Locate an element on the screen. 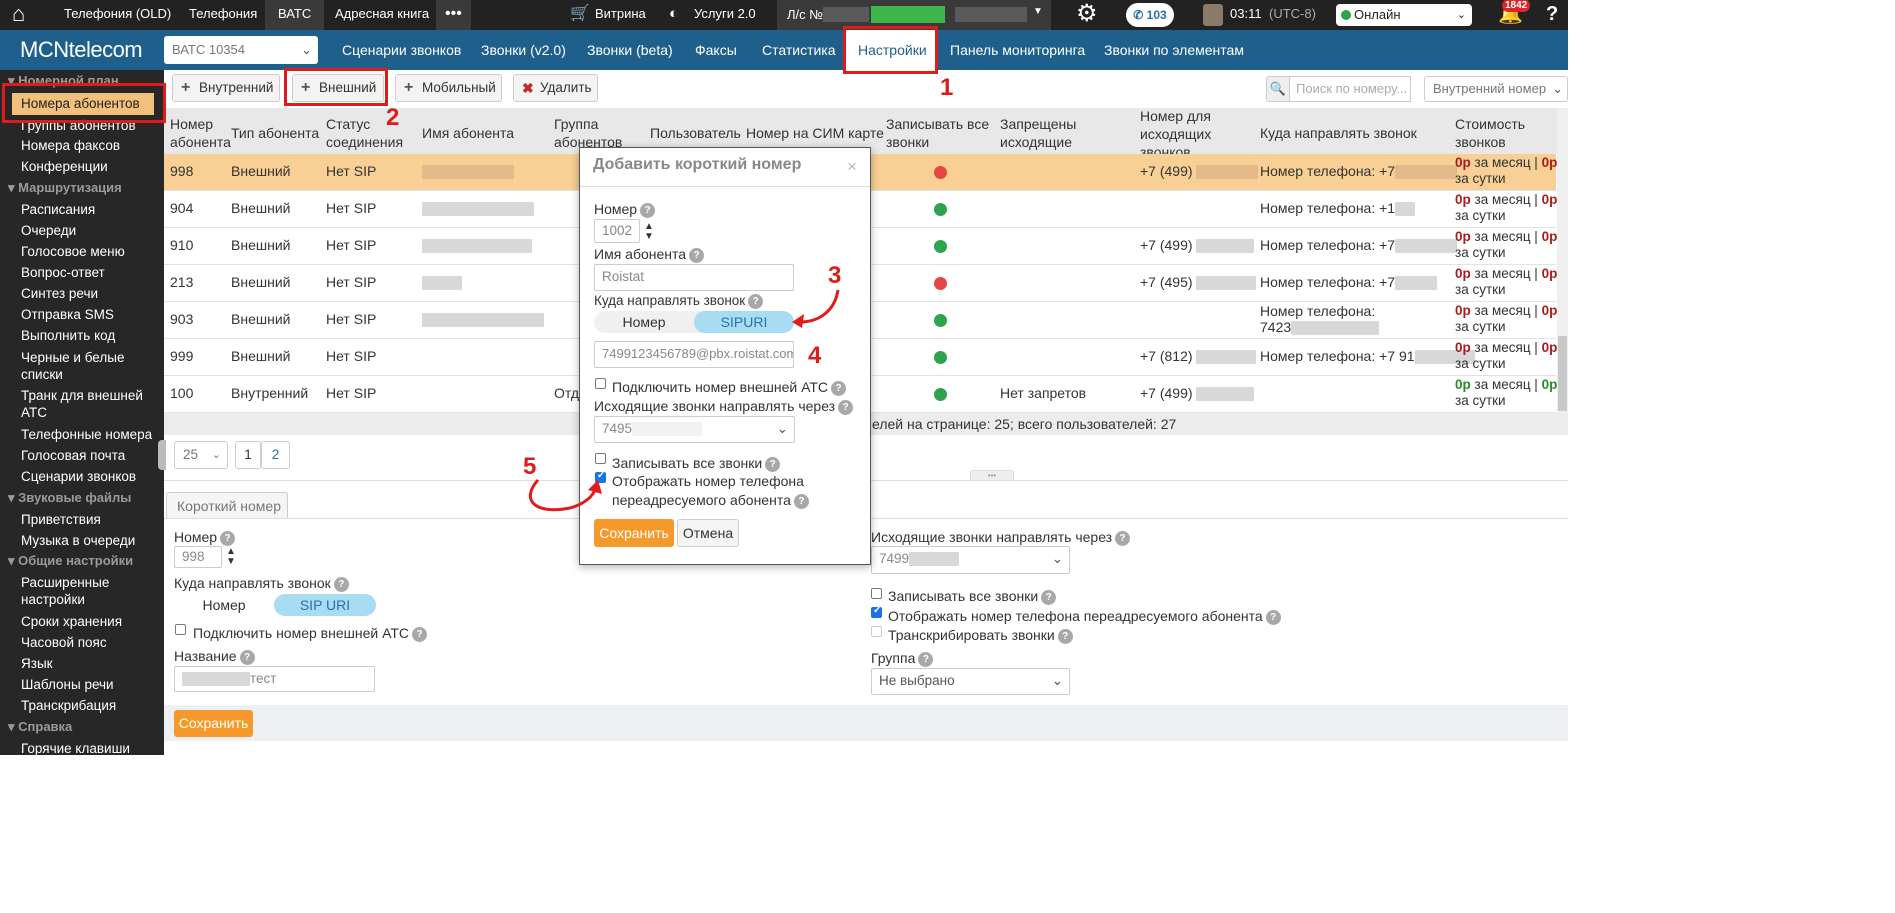 The width and height of the screenshot is (1895, 913). arrow-5-head is located at coordinates (595, 487).